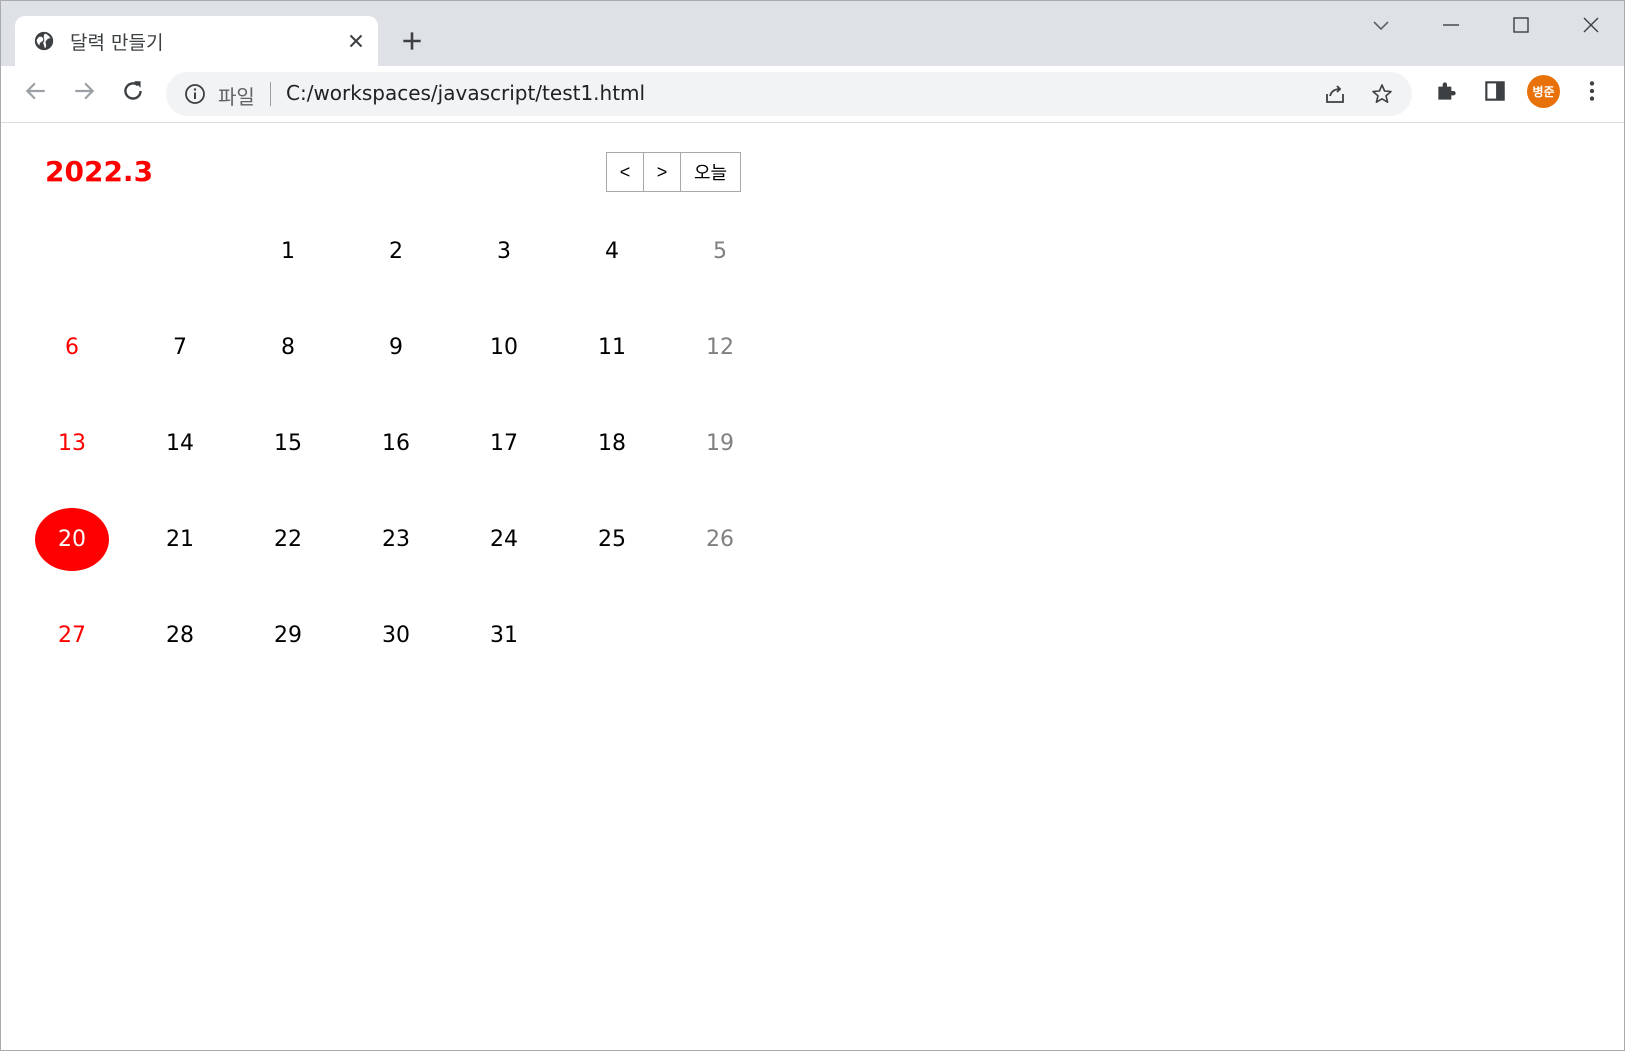 The width and height of the screenshot is (1625, 1051). Describe the element at coordinates (196, 41) in the screenshot. I see `browser-tab: 달력 만들기` at that location.